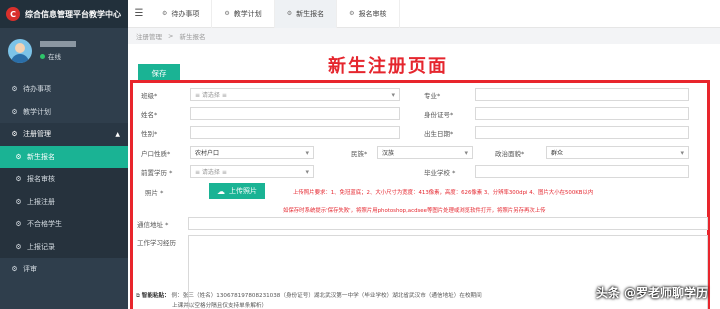 Image resolution: width=720 pixels, height=309 pixels. What do you see at coordinates (359, 154) in the screenshot?
I see `ethnic-label: 民族*` at bounding box center [359, 154].